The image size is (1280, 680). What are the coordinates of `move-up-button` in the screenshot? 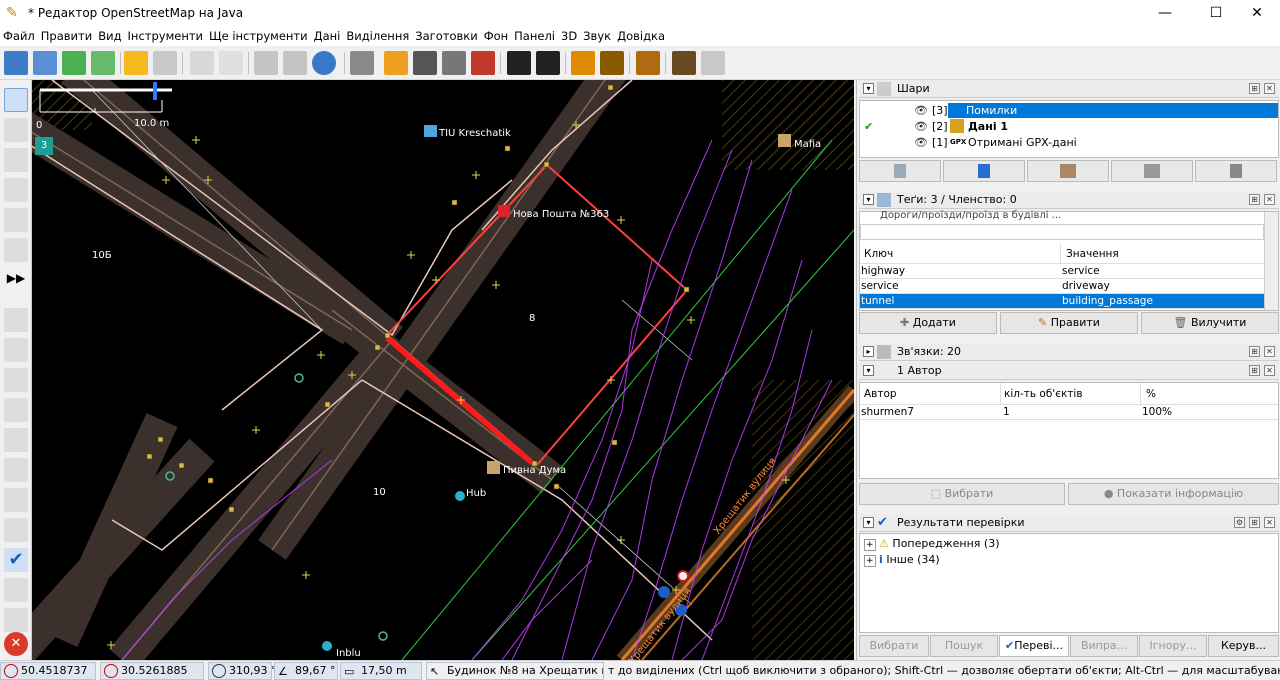 It's located at (900, 171).